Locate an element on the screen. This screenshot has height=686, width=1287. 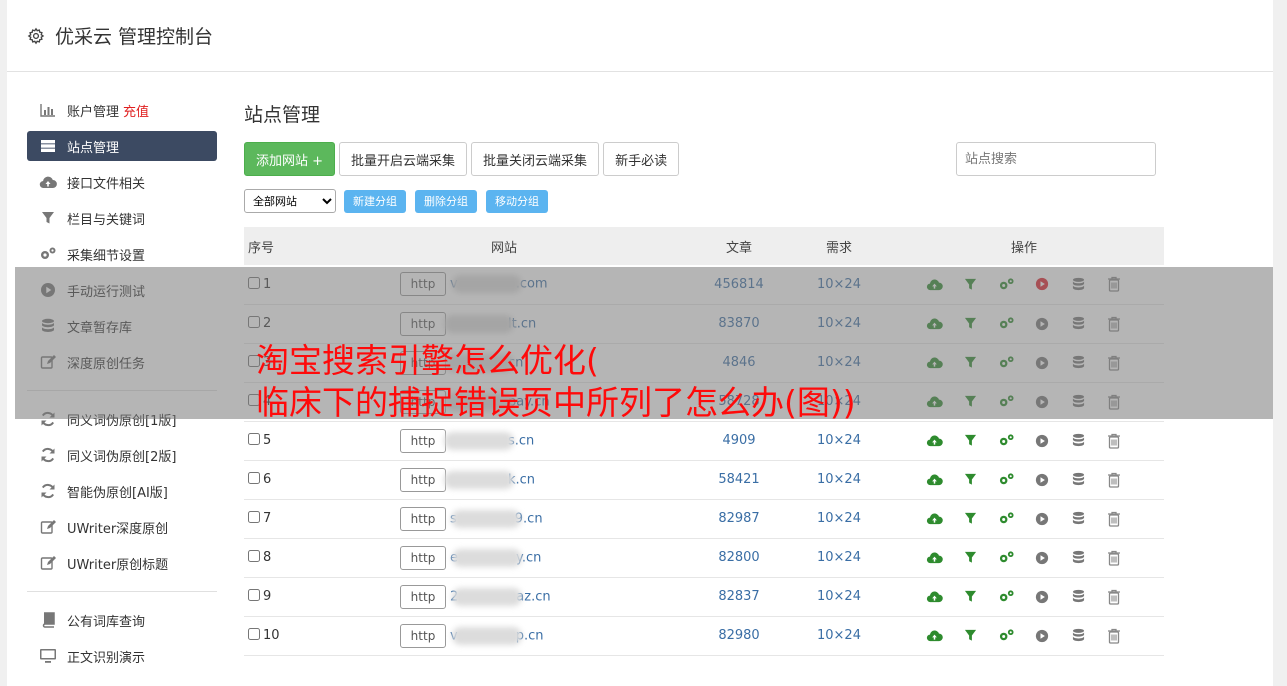
group-select: 全部网站 is located at coordinates (290, 201).